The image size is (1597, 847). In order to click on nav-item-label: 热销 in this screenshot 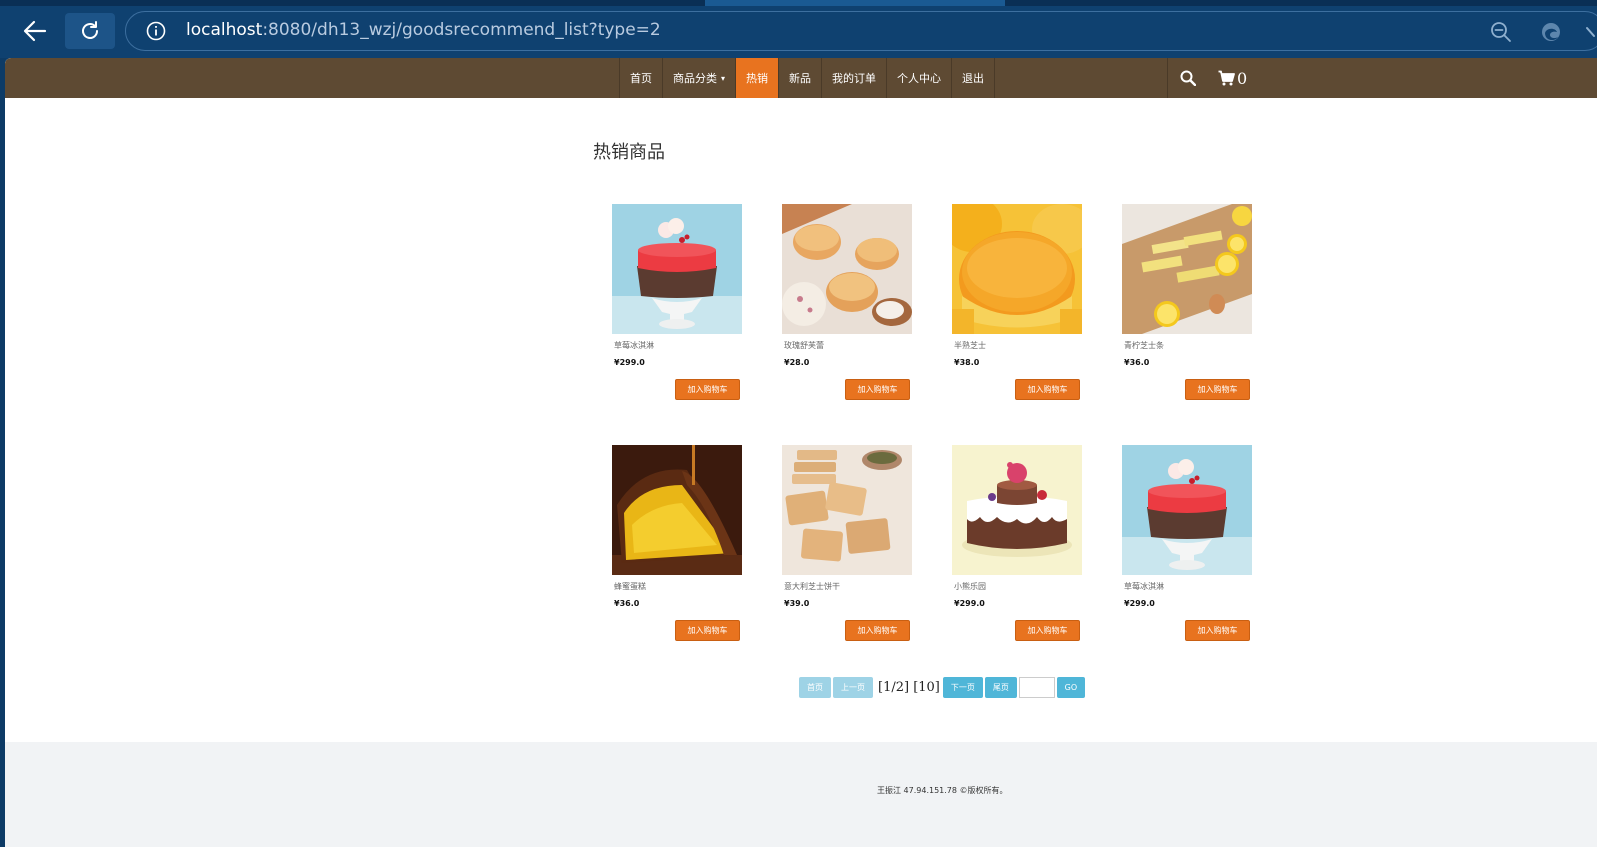, I will do `click(757, 78)`.